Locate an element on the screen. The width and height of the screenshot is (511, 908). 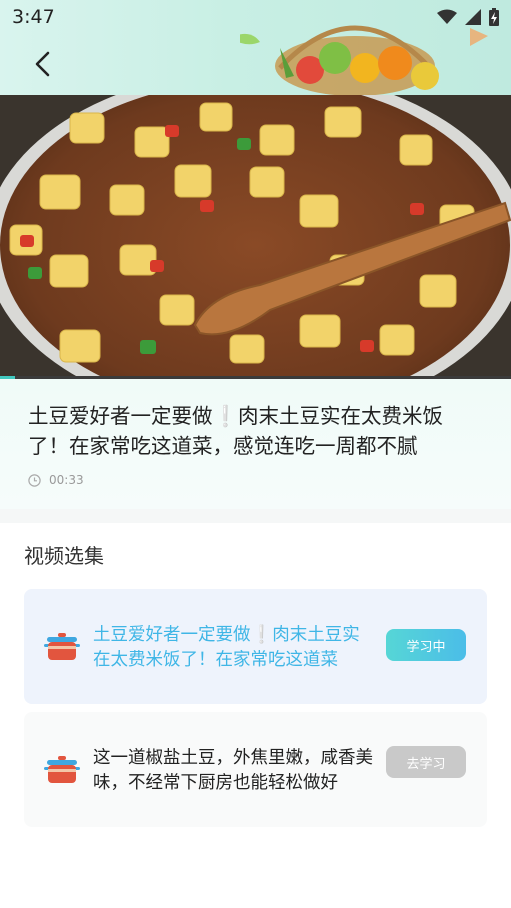
studying-button: 学习中 is located at coordinates (426, 645).